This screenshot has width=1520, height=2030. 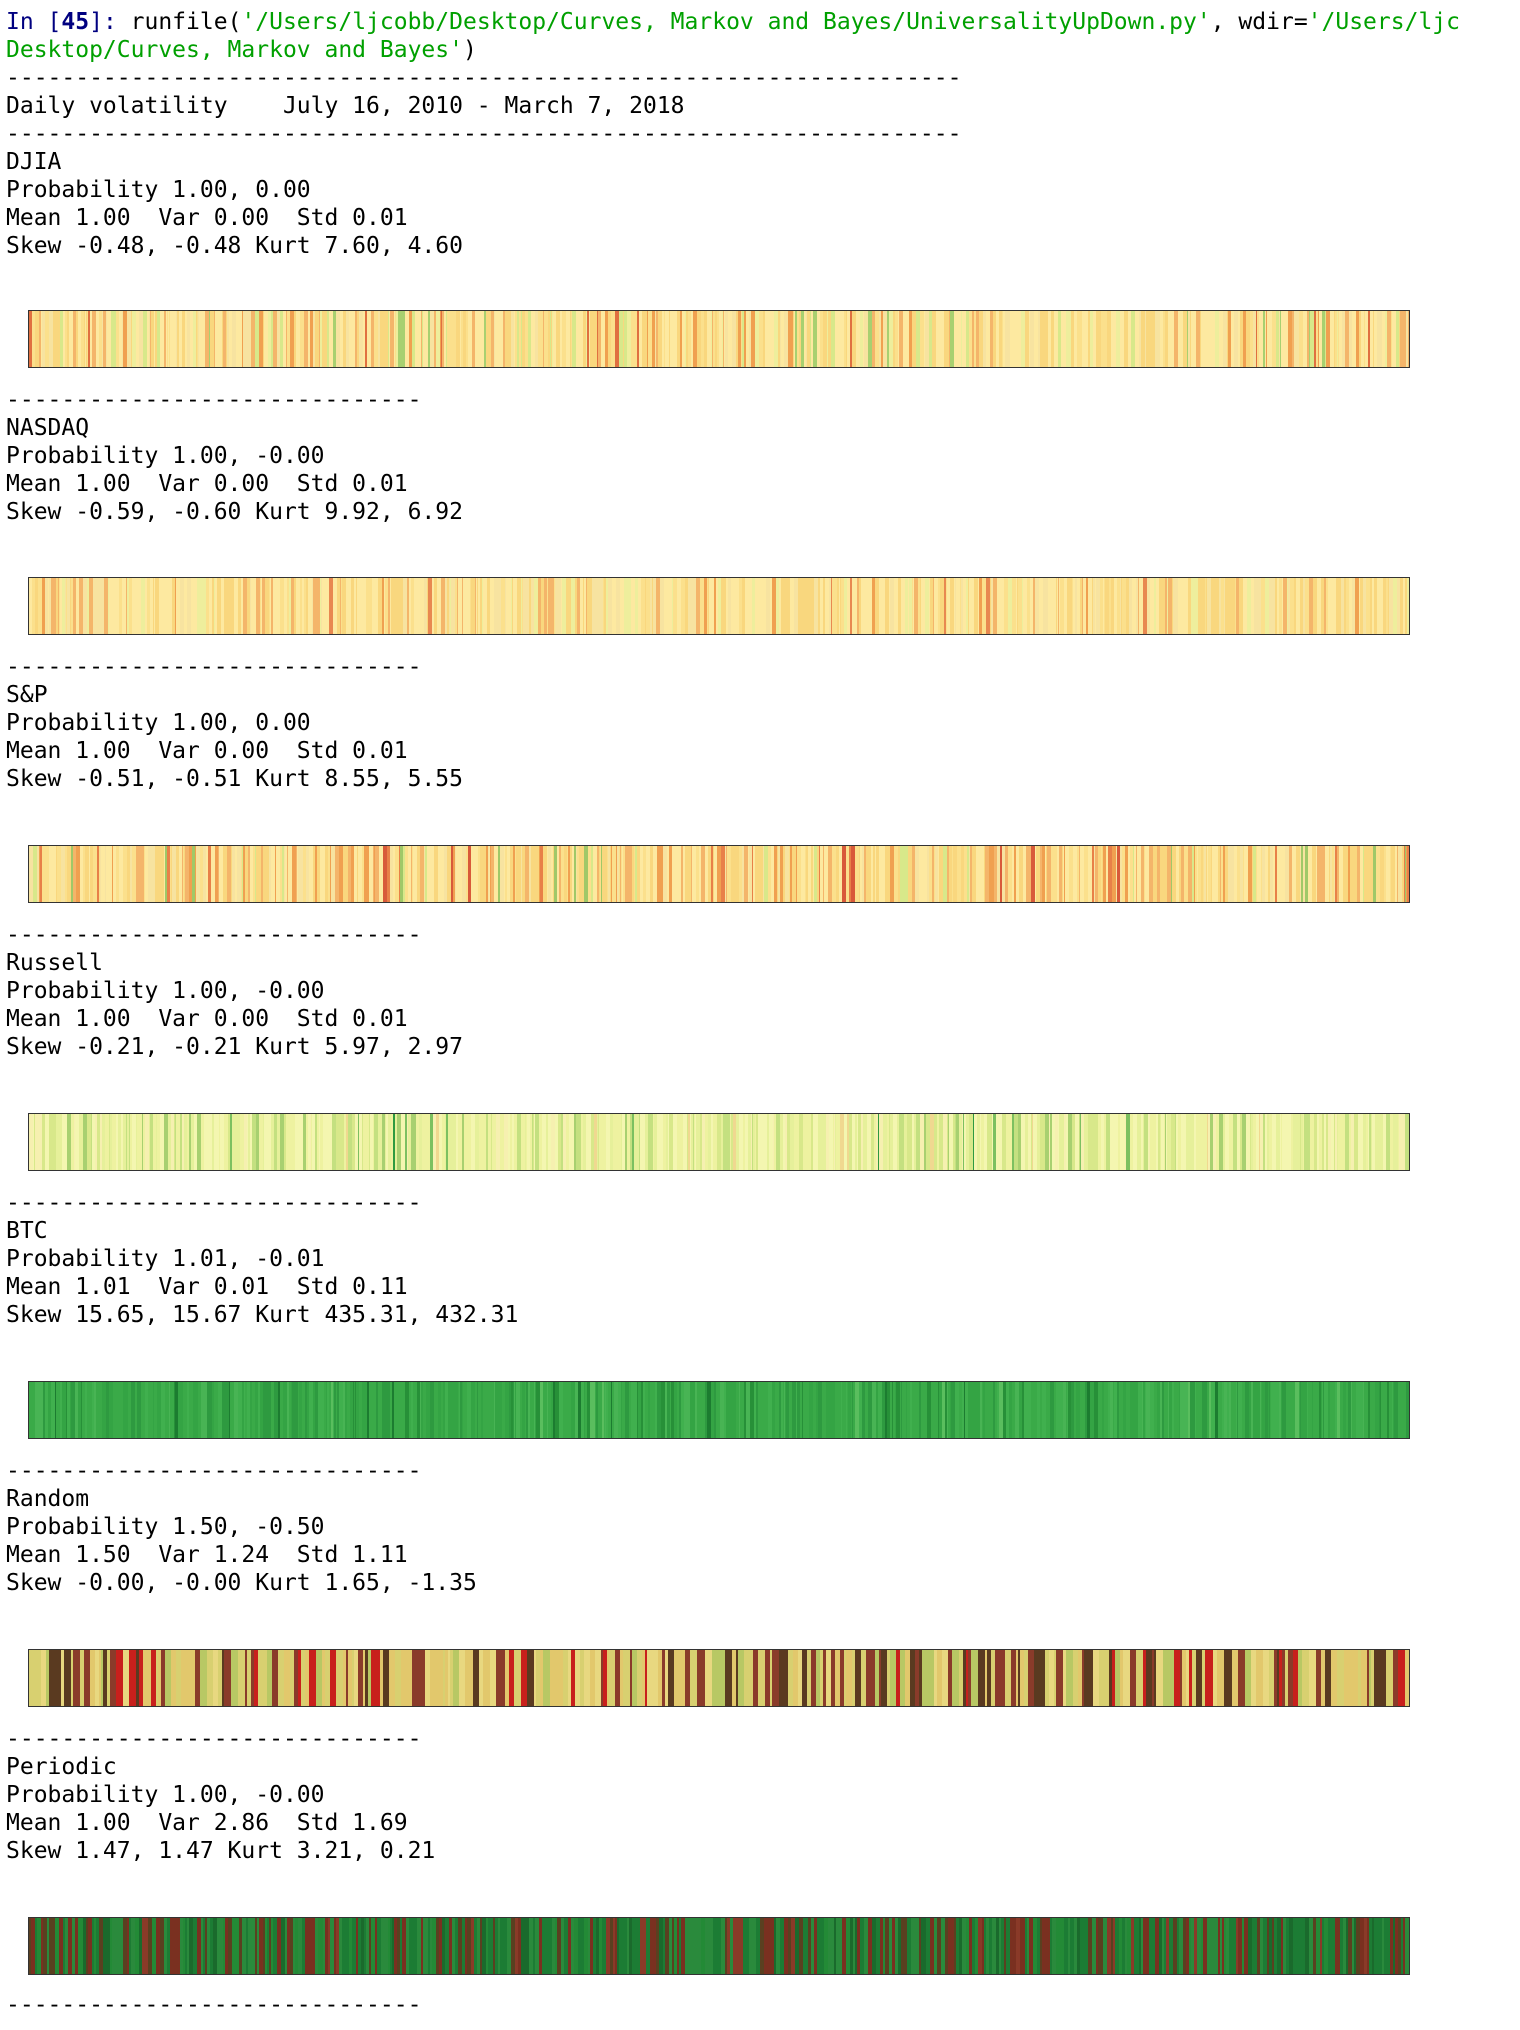 What do you see at coordinates (34, 22) in the screenshot?
I see `prompt-label: In [` at bounding box center [34, 22].